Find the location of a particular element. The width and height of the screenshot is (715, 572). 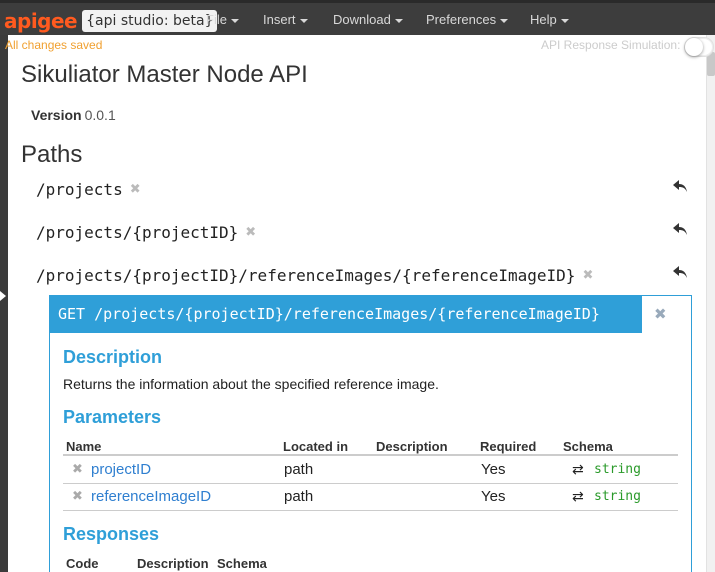

parameters-heading: Parameters is located at coordinates (112, 417).